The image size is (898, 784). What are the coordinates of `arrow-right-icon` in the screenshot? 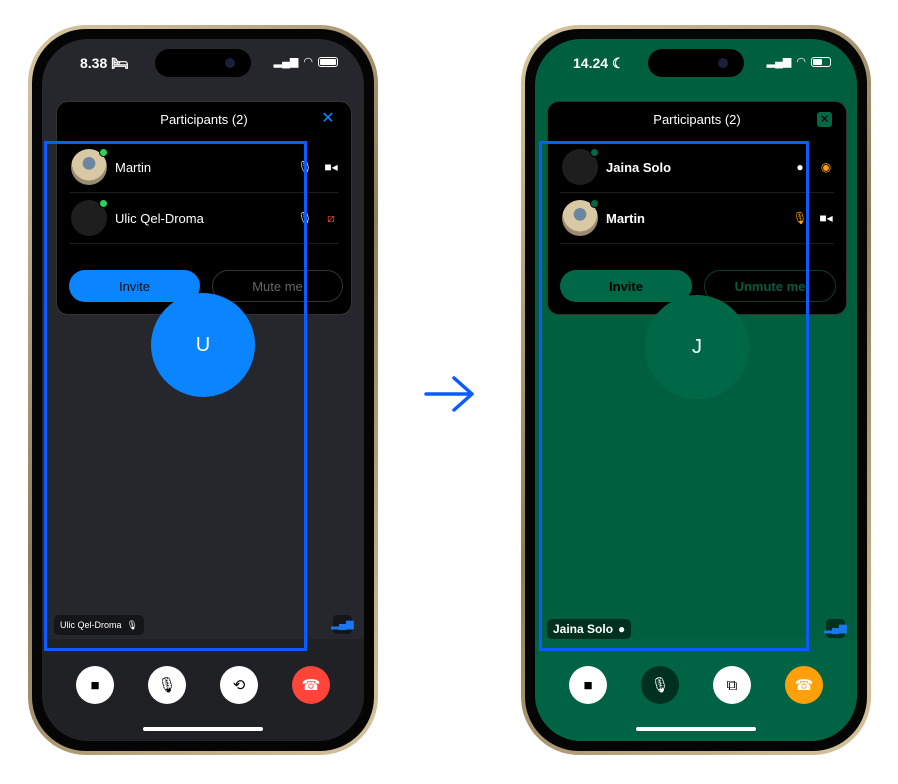 It's located at (449, 394).